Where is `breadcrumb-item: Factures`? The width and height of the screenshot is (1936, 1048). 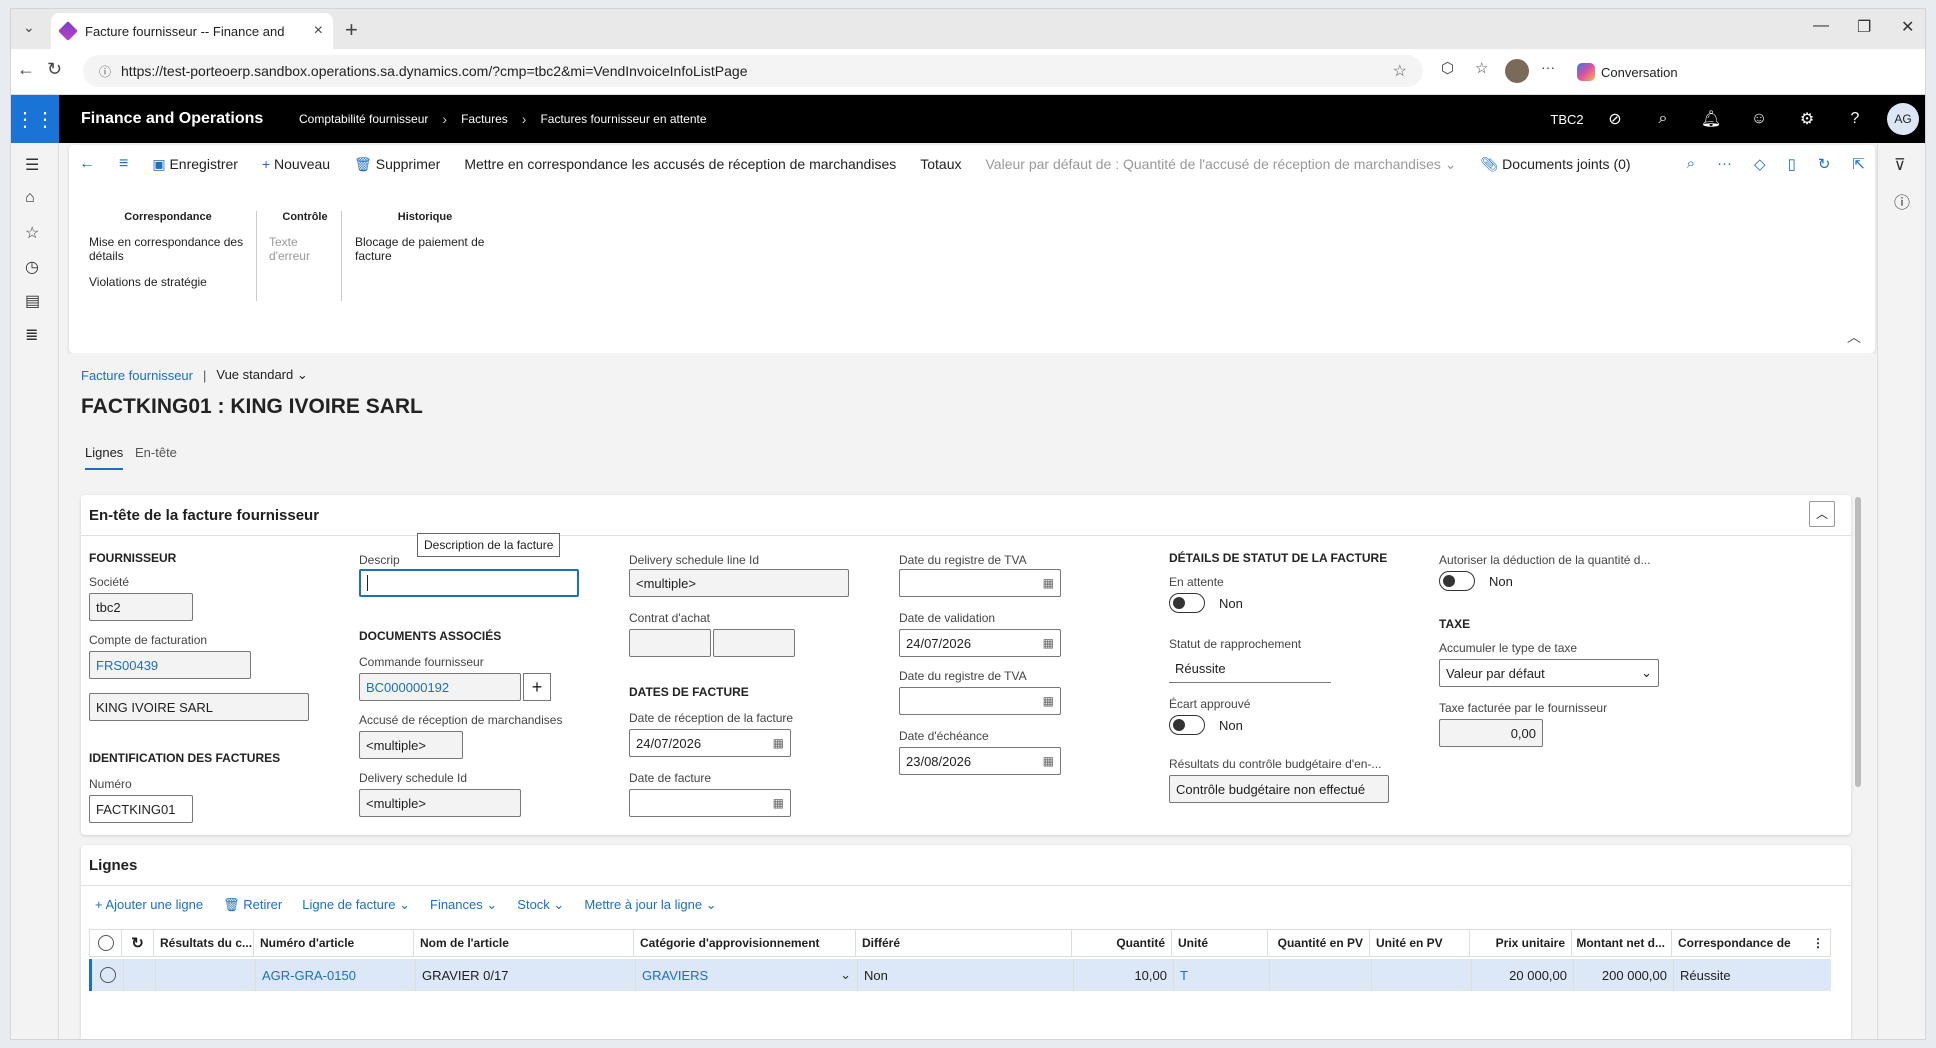
breadcrumb-item: Factures is located at coordinates (484, 119).